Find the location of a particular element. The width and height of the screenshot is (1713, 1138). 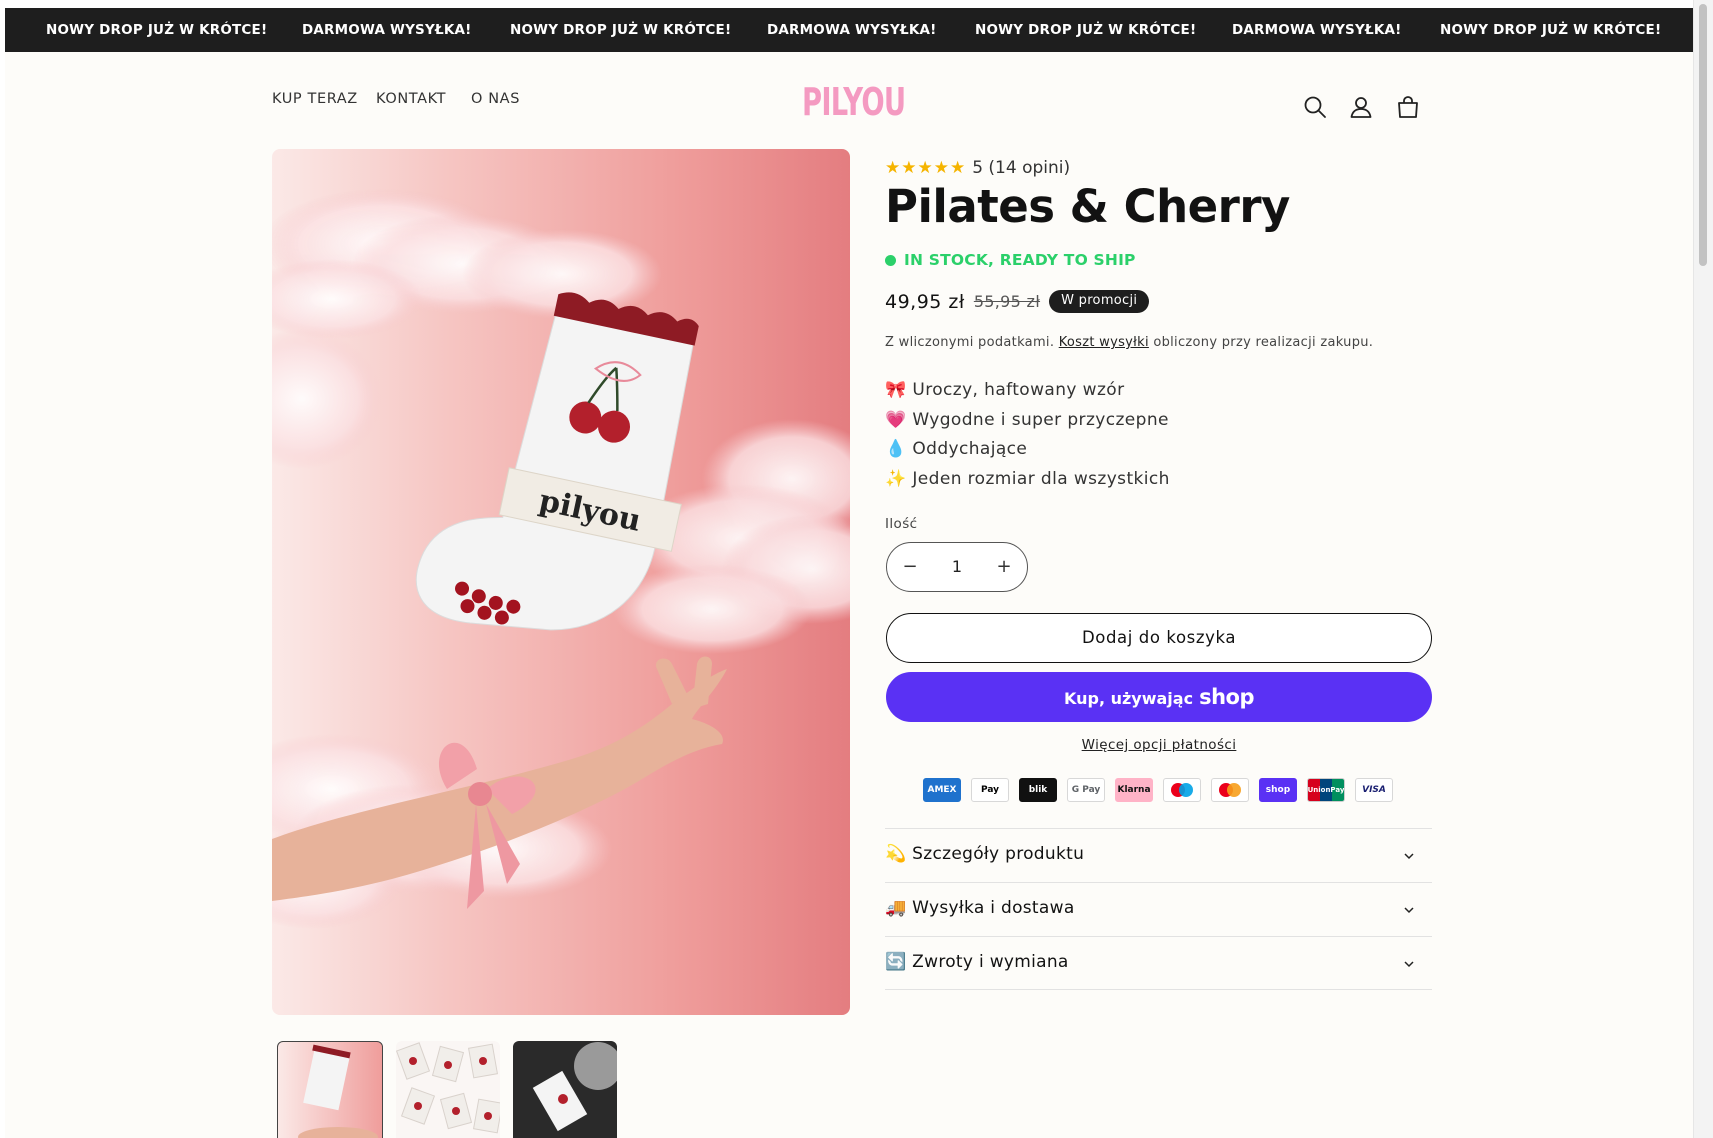

add-to-cart-button: Dodaj do koszyka is located at coordinates (1159, 638).